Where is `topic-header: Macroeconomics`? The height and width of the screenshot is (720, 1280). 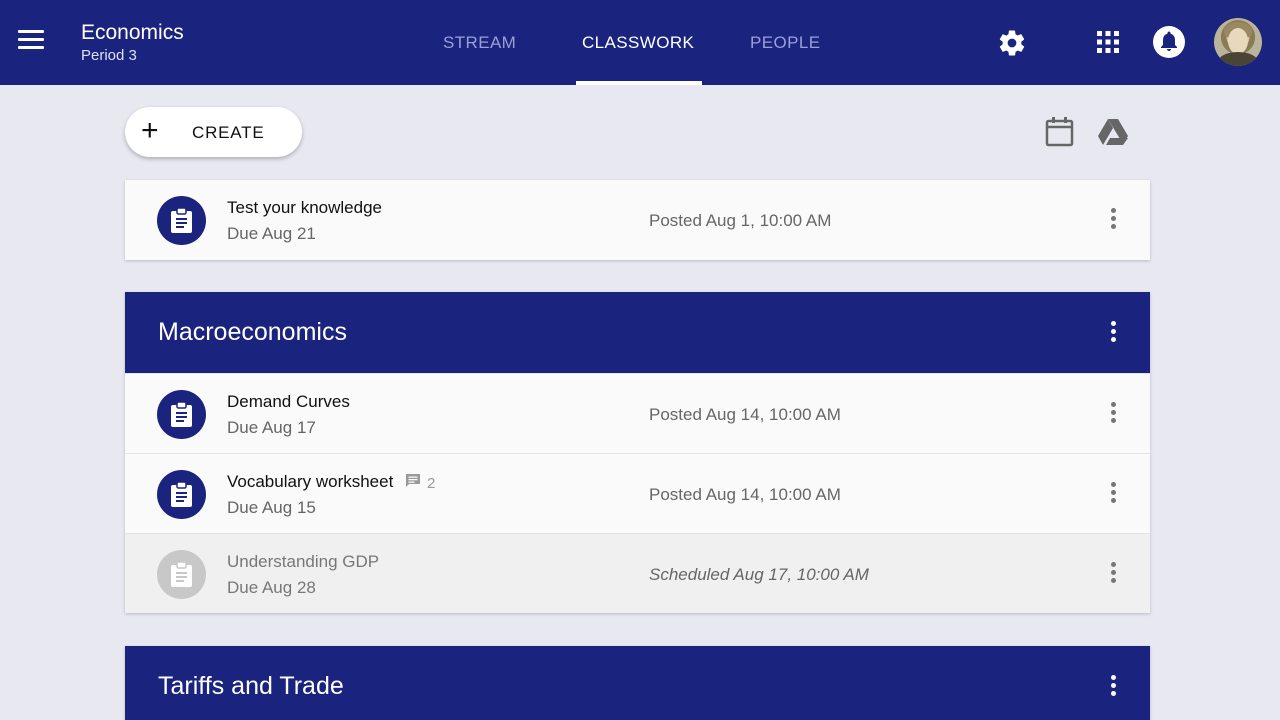
topic-header: Macroeconomics is located at coordinates (637, 332).